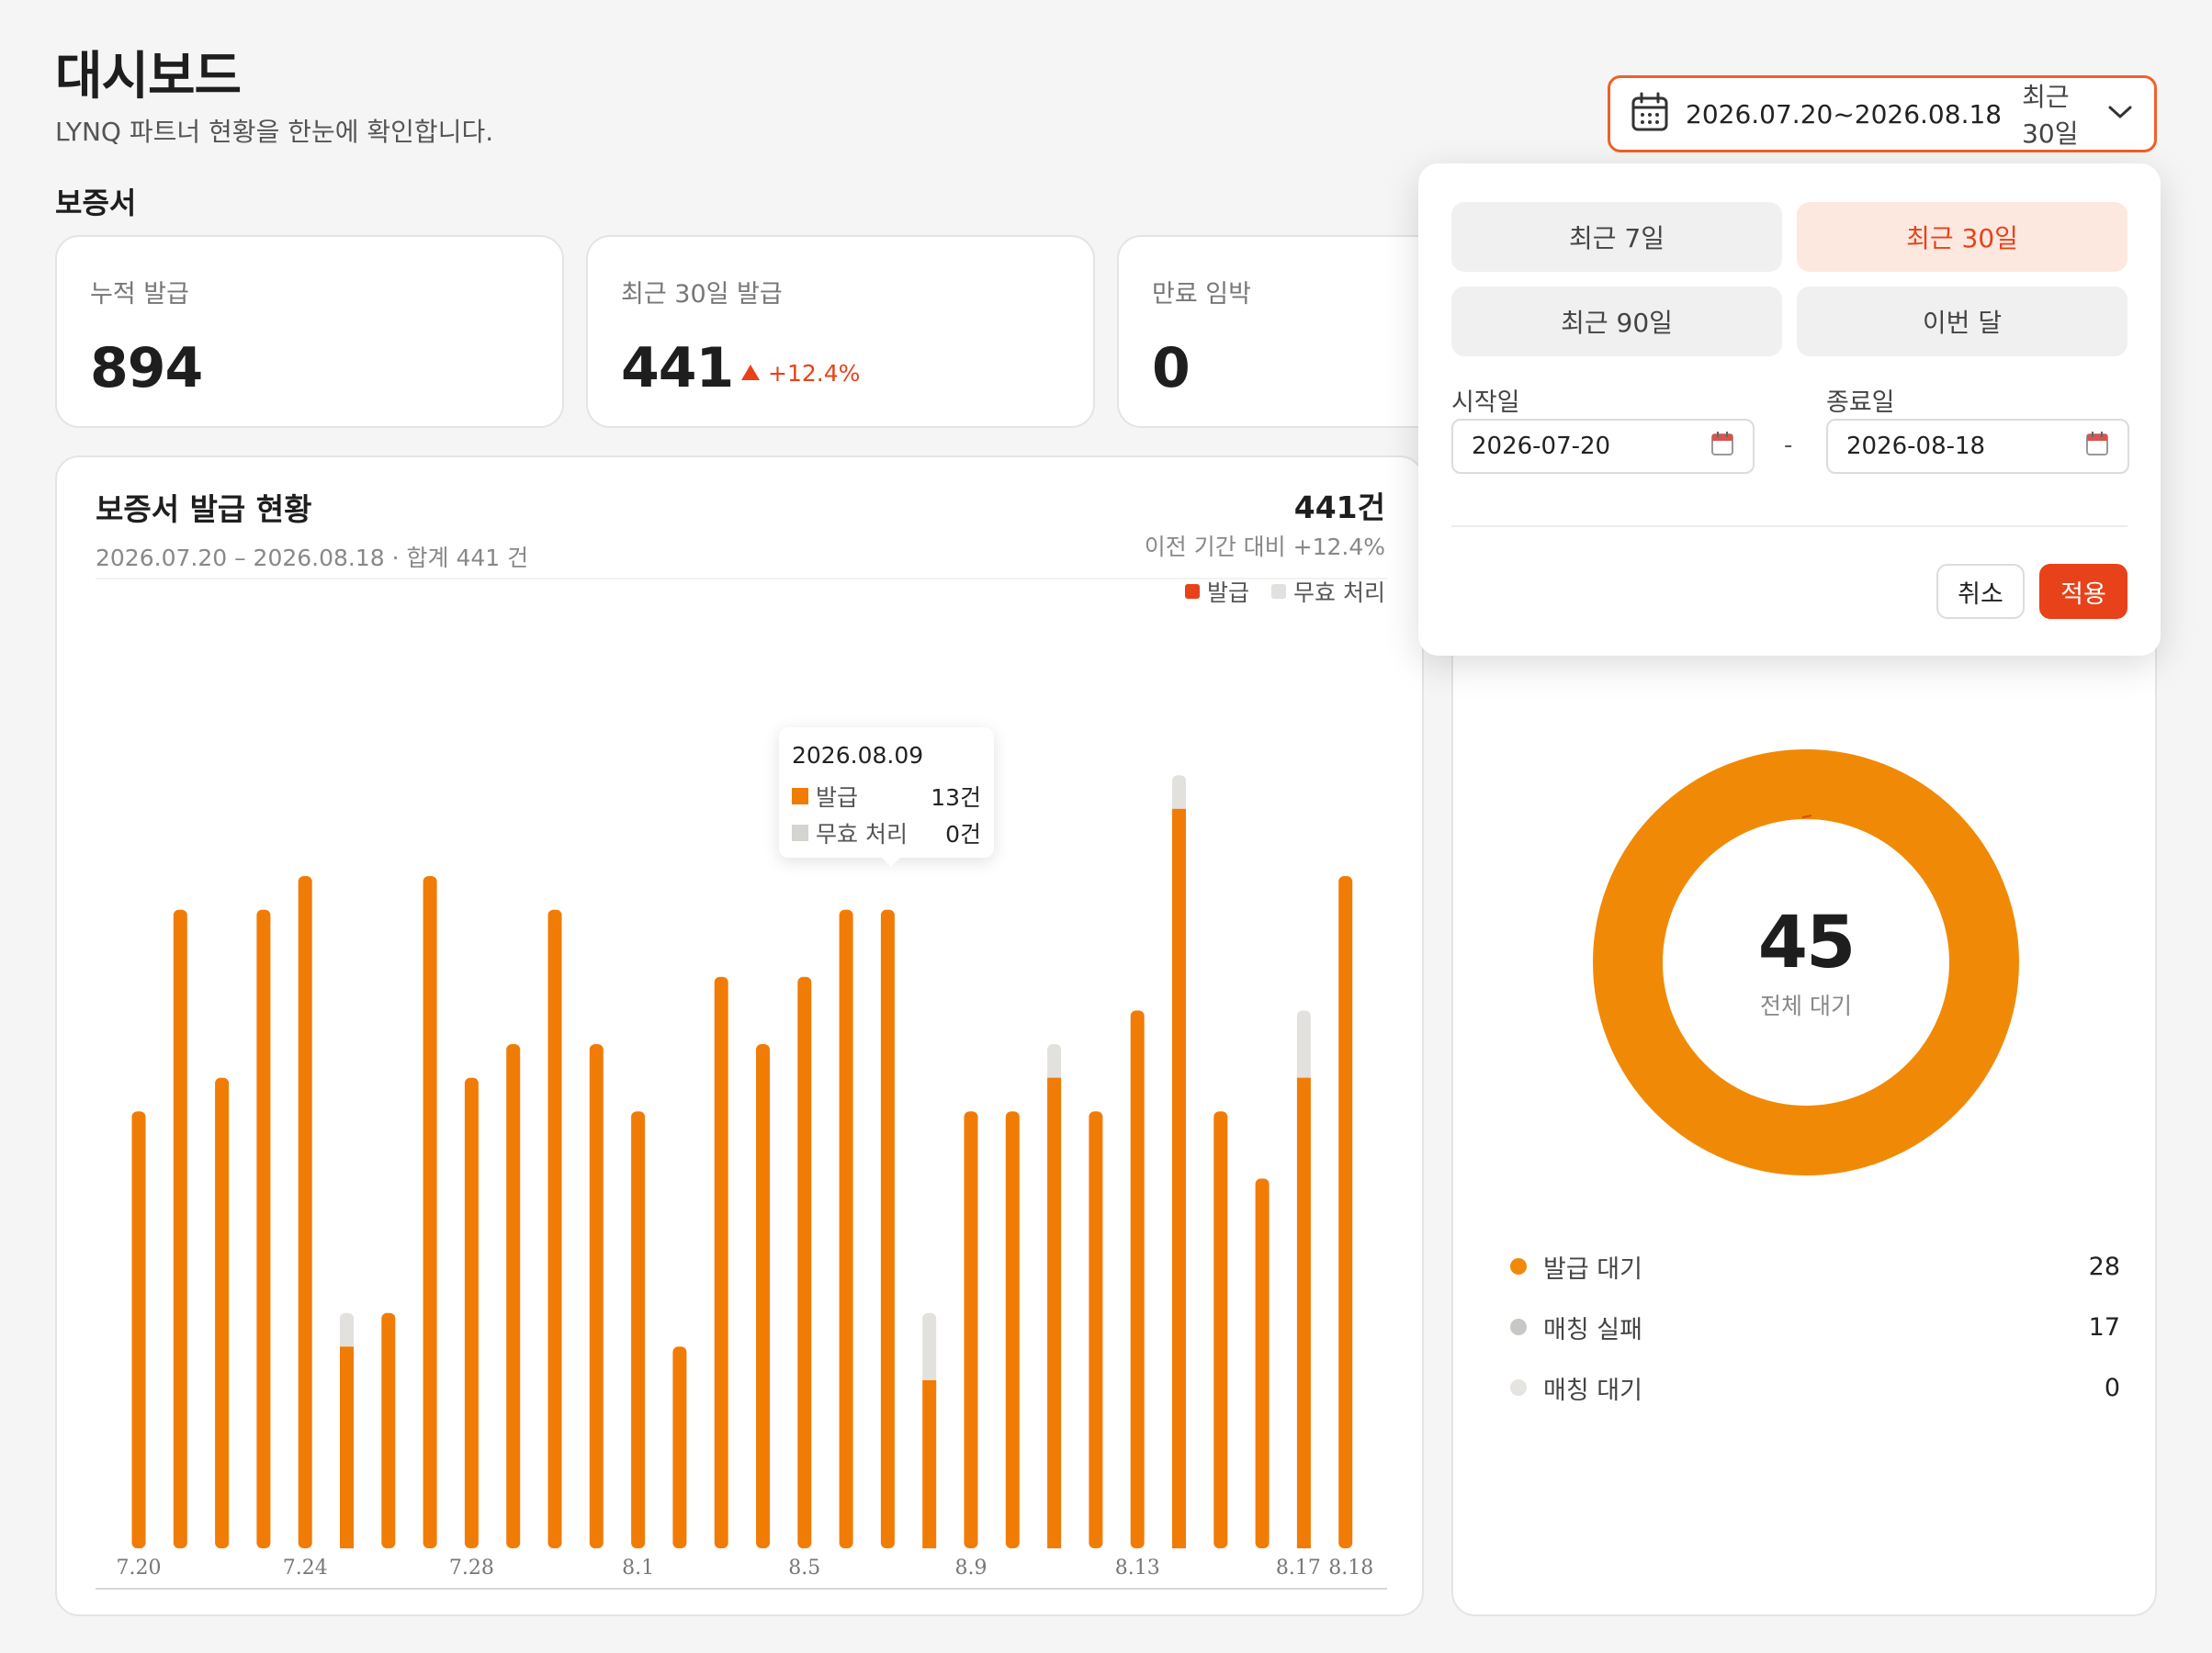 The image size is (2212, 1653). I want to click on x-tick-label: 8.17, so click(1298, 1568).